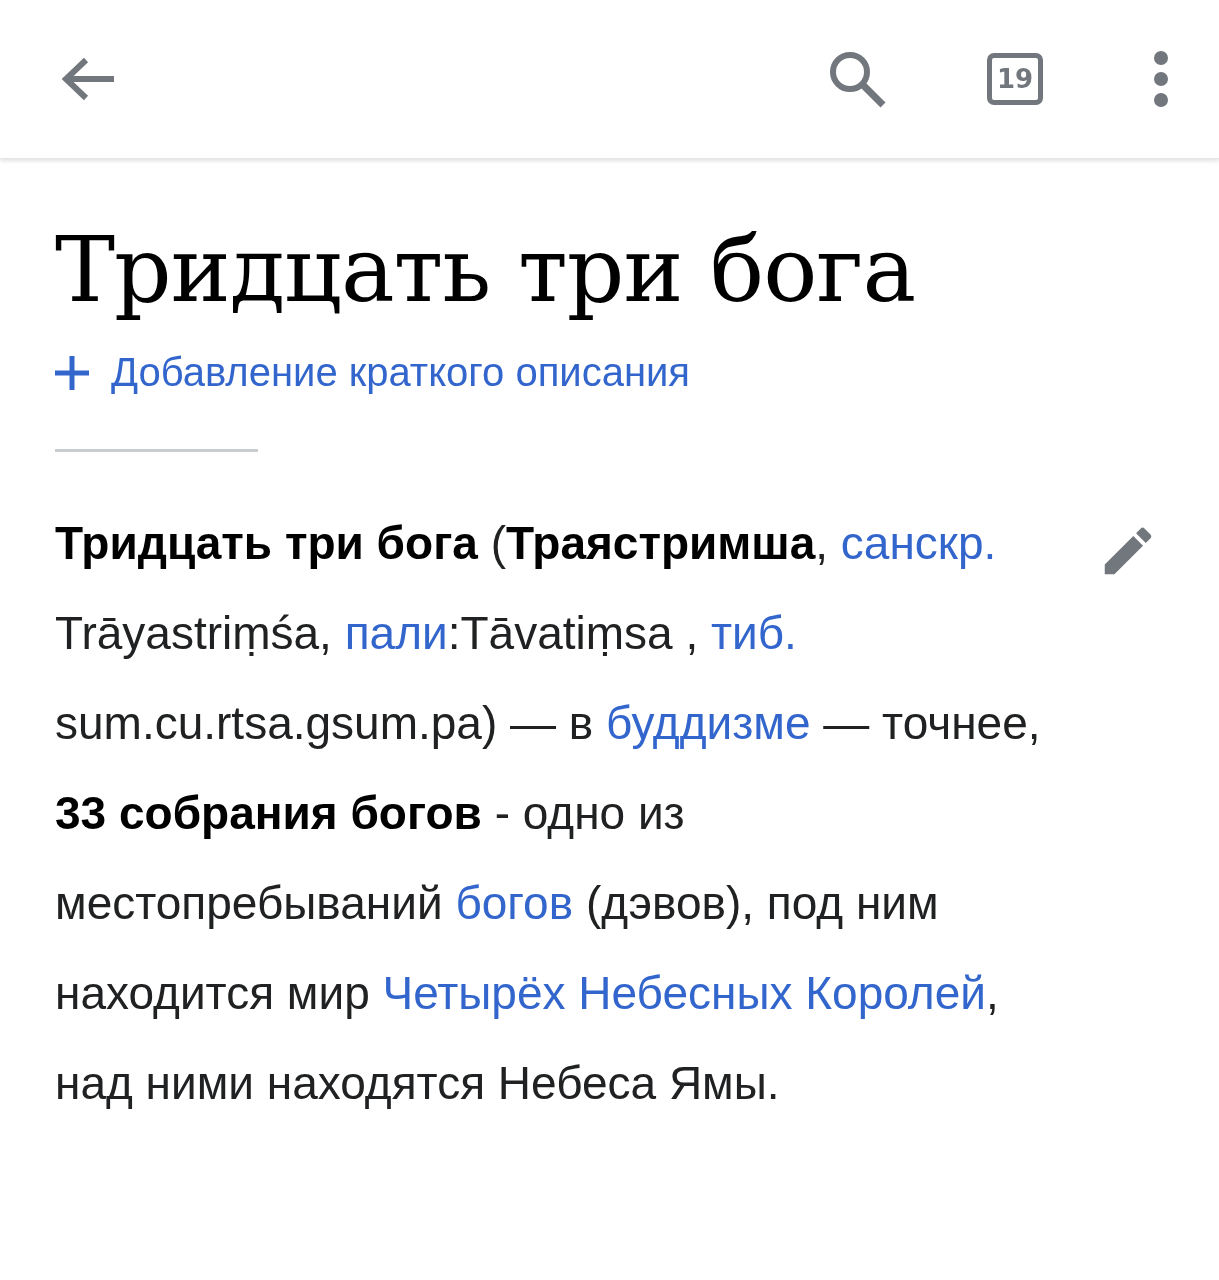 Image resolution: width=1219 pixels, height=1280 pixels. I want to click on tabs-count-button: 19, so click(1015, 79).